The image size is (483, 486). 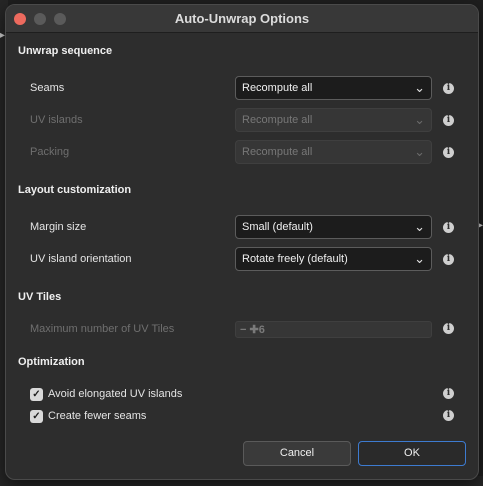 I want to click on seams-label: Seams, so click(x=47, y=88).